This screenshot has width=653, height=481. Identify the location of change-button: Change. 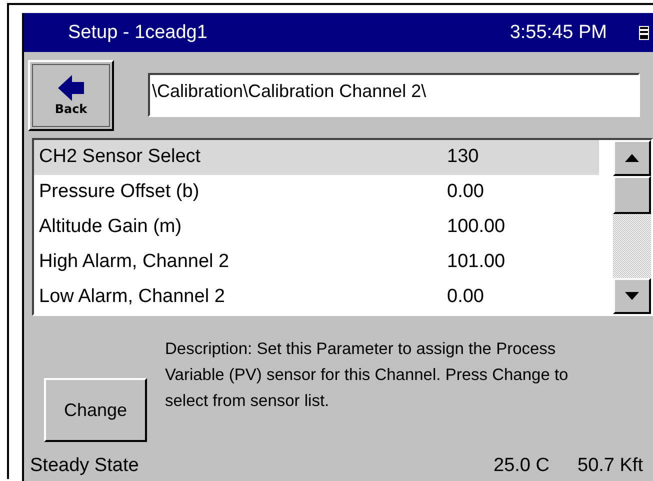
(95, 410).